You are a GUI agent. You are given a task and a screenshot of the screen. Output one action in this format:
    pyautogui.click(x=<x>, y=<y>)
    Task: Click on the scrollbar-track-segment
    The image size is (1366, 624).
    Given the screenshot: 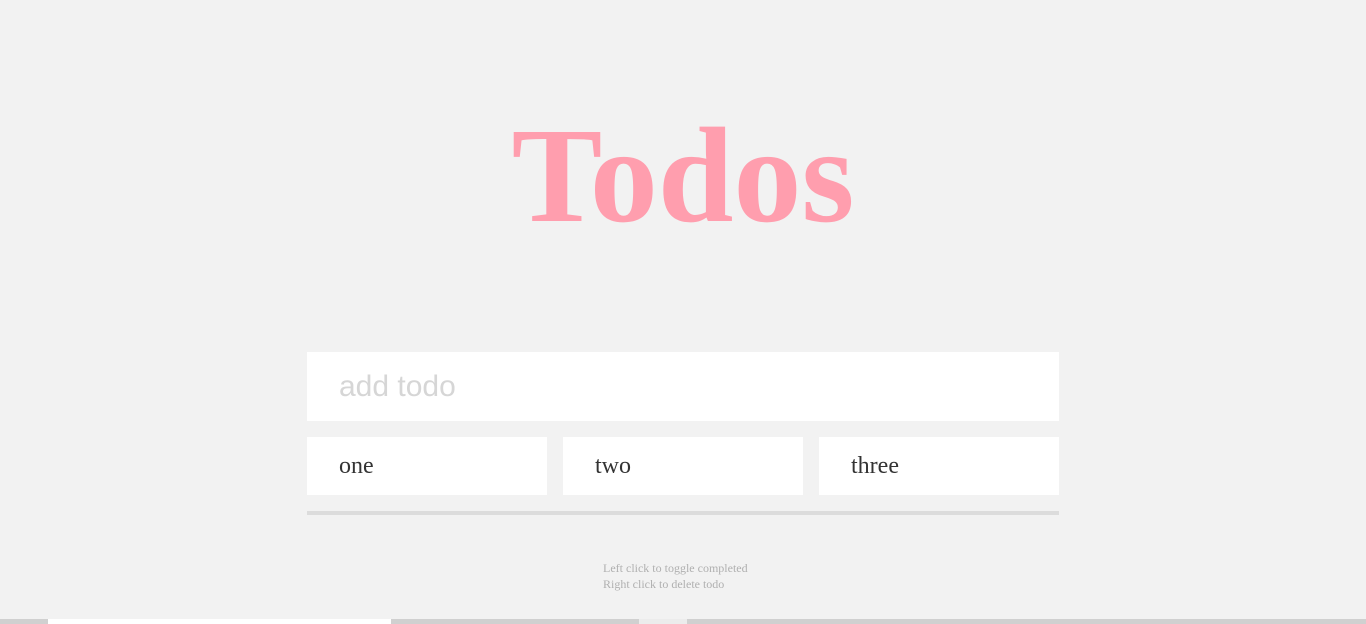 What is the action you would take?
    pyautogui.click(x=663, y=621)
    